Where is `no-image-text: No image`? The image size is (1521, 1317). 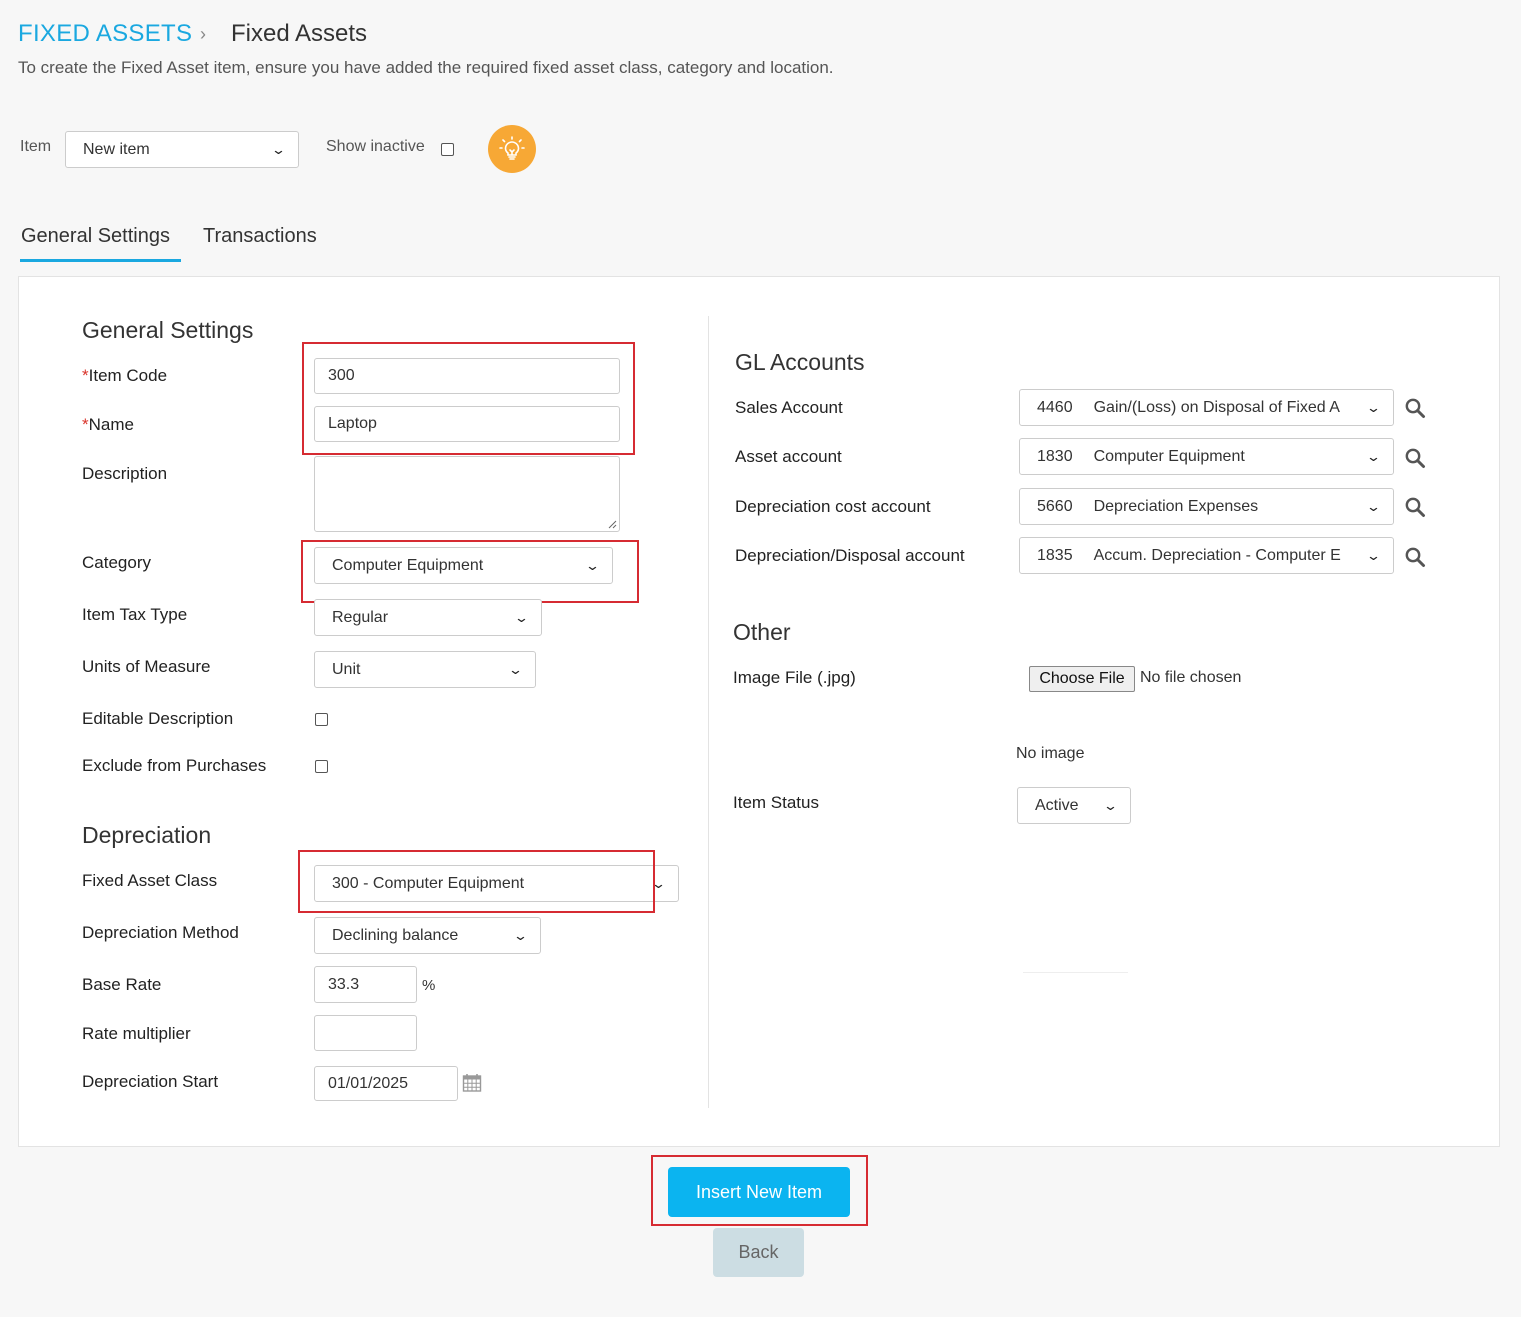
no-image-text: No image is located at coordinates (1050, 753).